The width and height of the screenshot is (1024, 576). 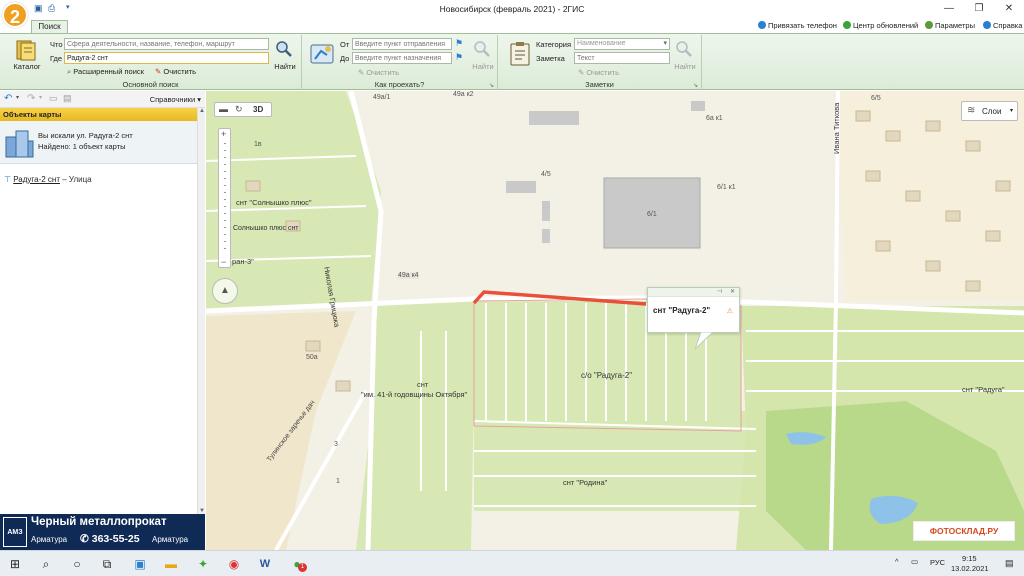 I want to click on link-help: Справка, so click(x=1002, y=25).